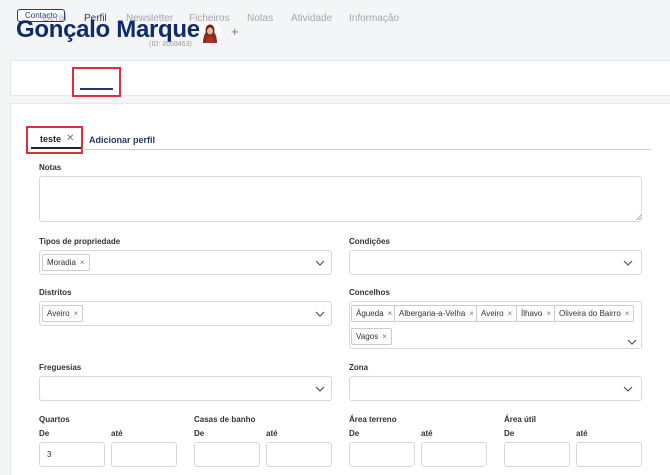  What do you see at coordinates (427, 433) in the screenshot?
I see `terreno-ate-label: até` at bounding box center [427, 433].